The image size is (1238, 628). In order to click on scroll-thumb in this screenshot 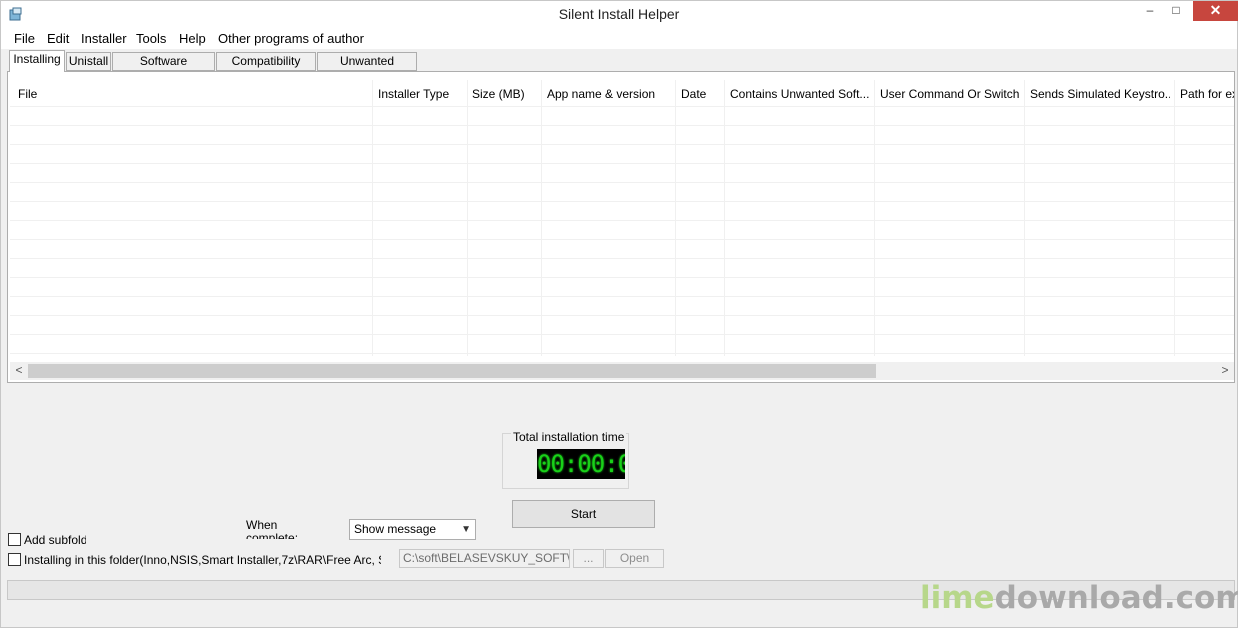, I will do `click(452, 371)`.